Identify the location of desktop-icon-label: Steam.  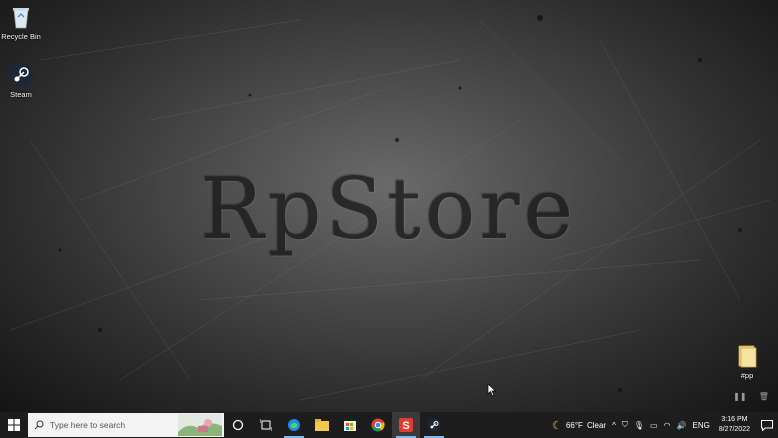
(21, 94).